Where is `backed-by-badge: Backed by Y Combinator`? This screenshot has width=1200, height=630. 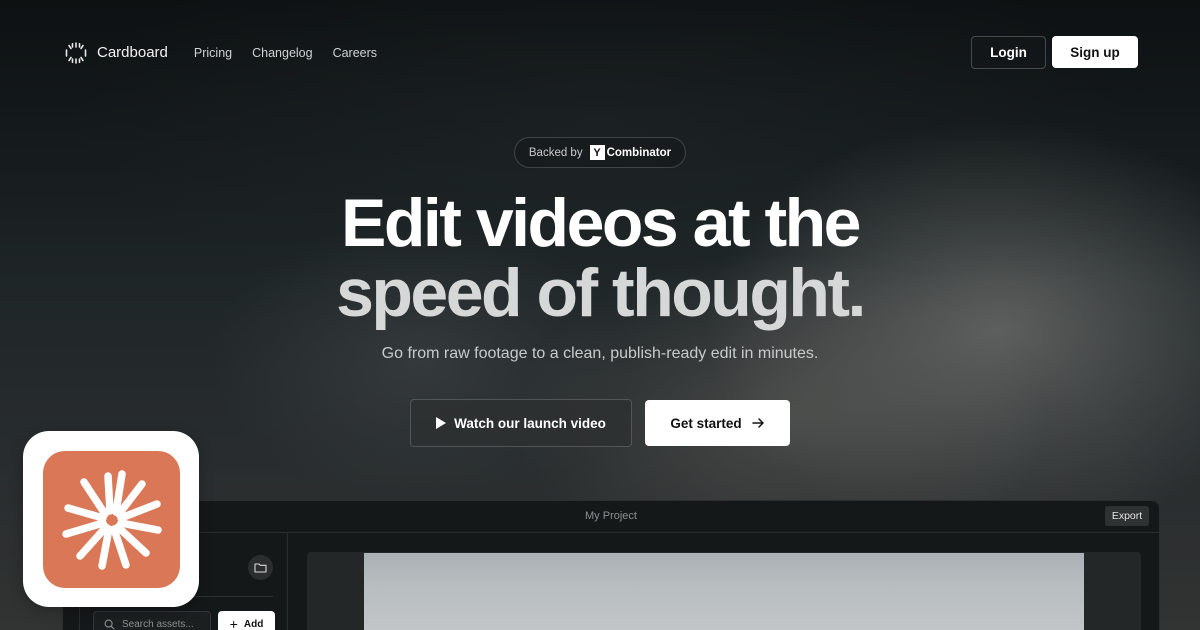
backed-by-badge: Backed by Y Combinator is located at coordinates (600, 152).